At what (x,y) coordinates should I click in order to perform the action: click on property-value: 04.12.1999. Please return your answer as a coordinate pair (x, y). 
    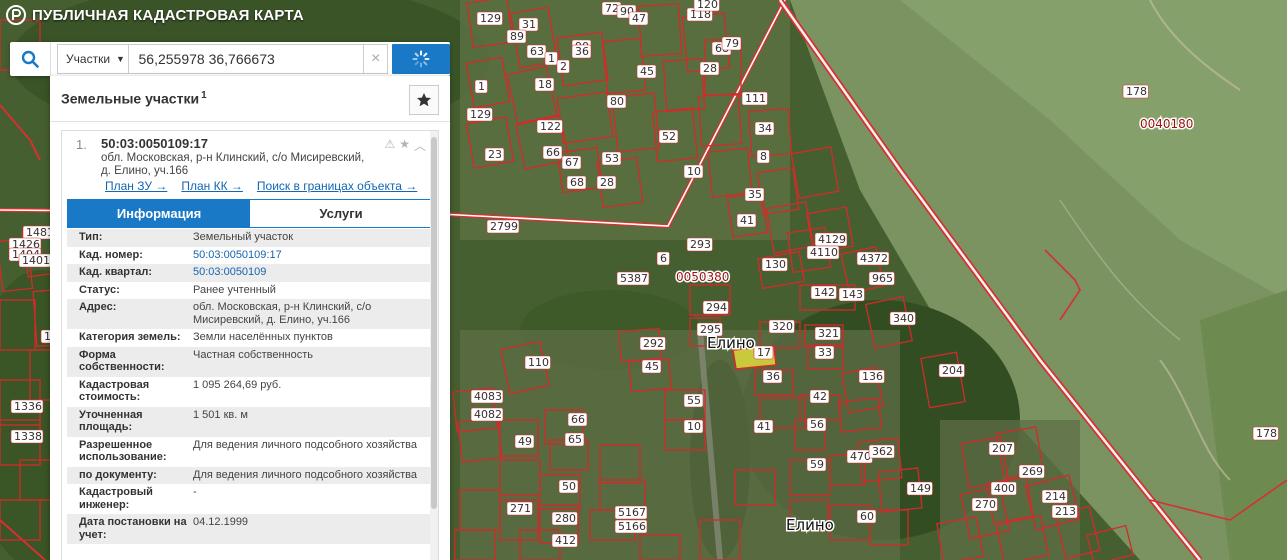
    Looking at the image, I should click on (221, 522).